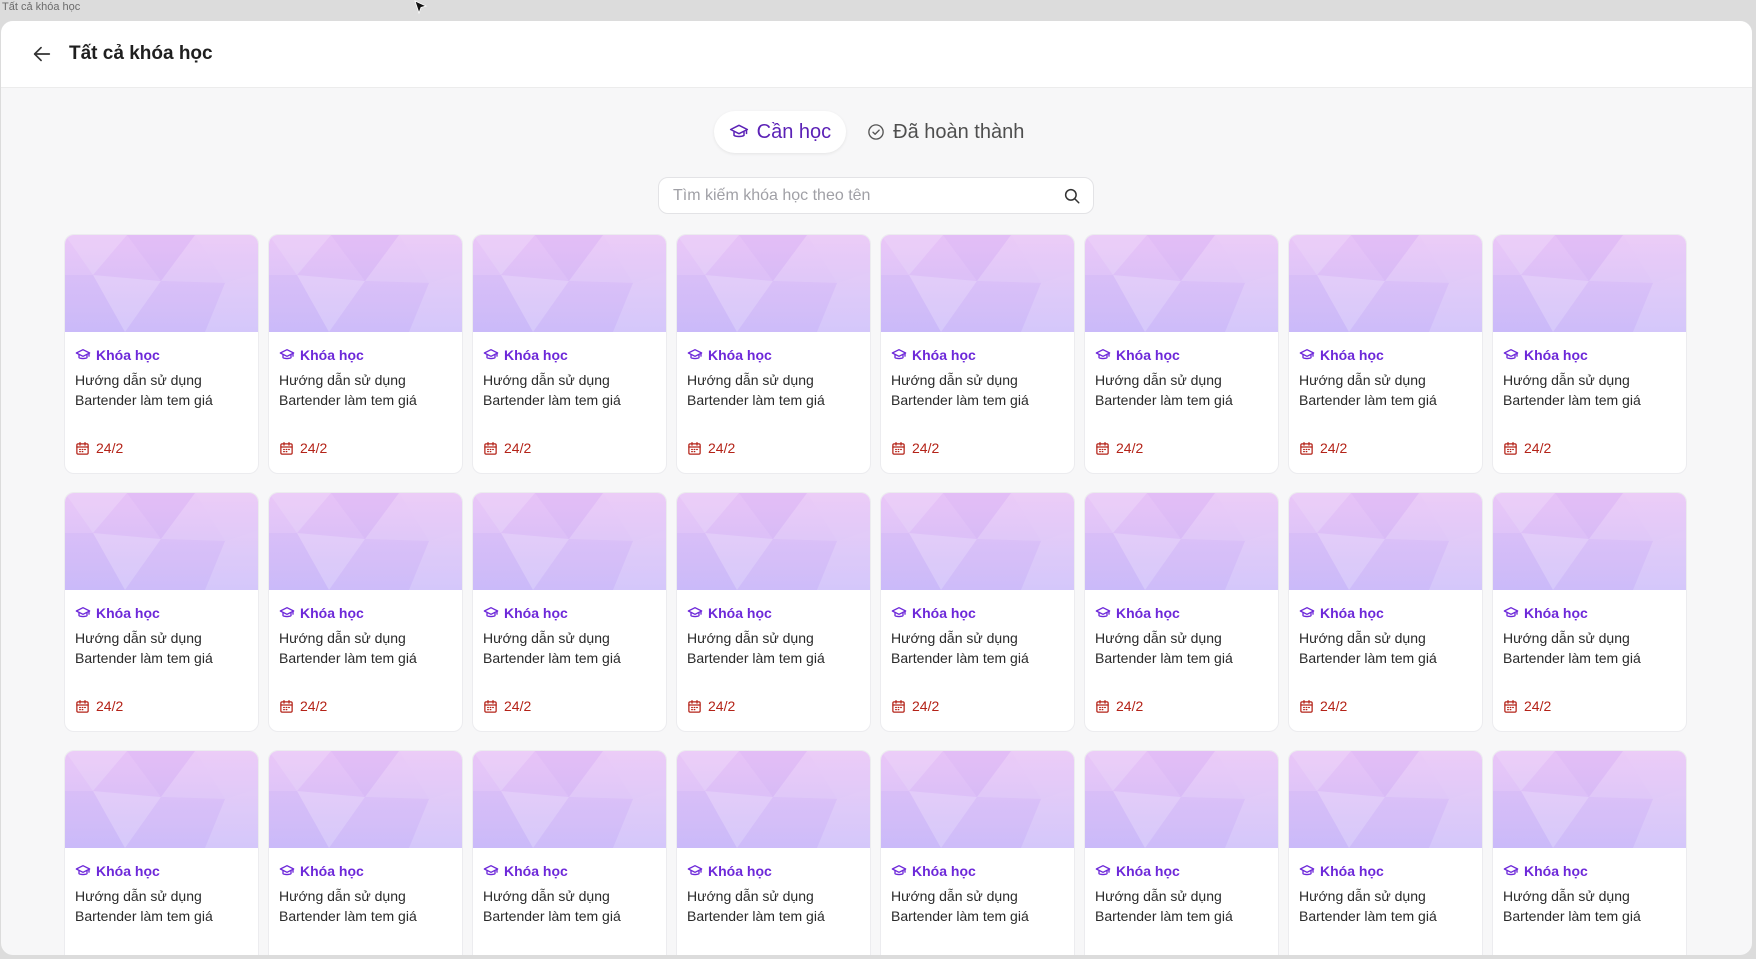  Describe the element at coordinates (1072, 196) in the screenshot. I see `search-icon` at that location.